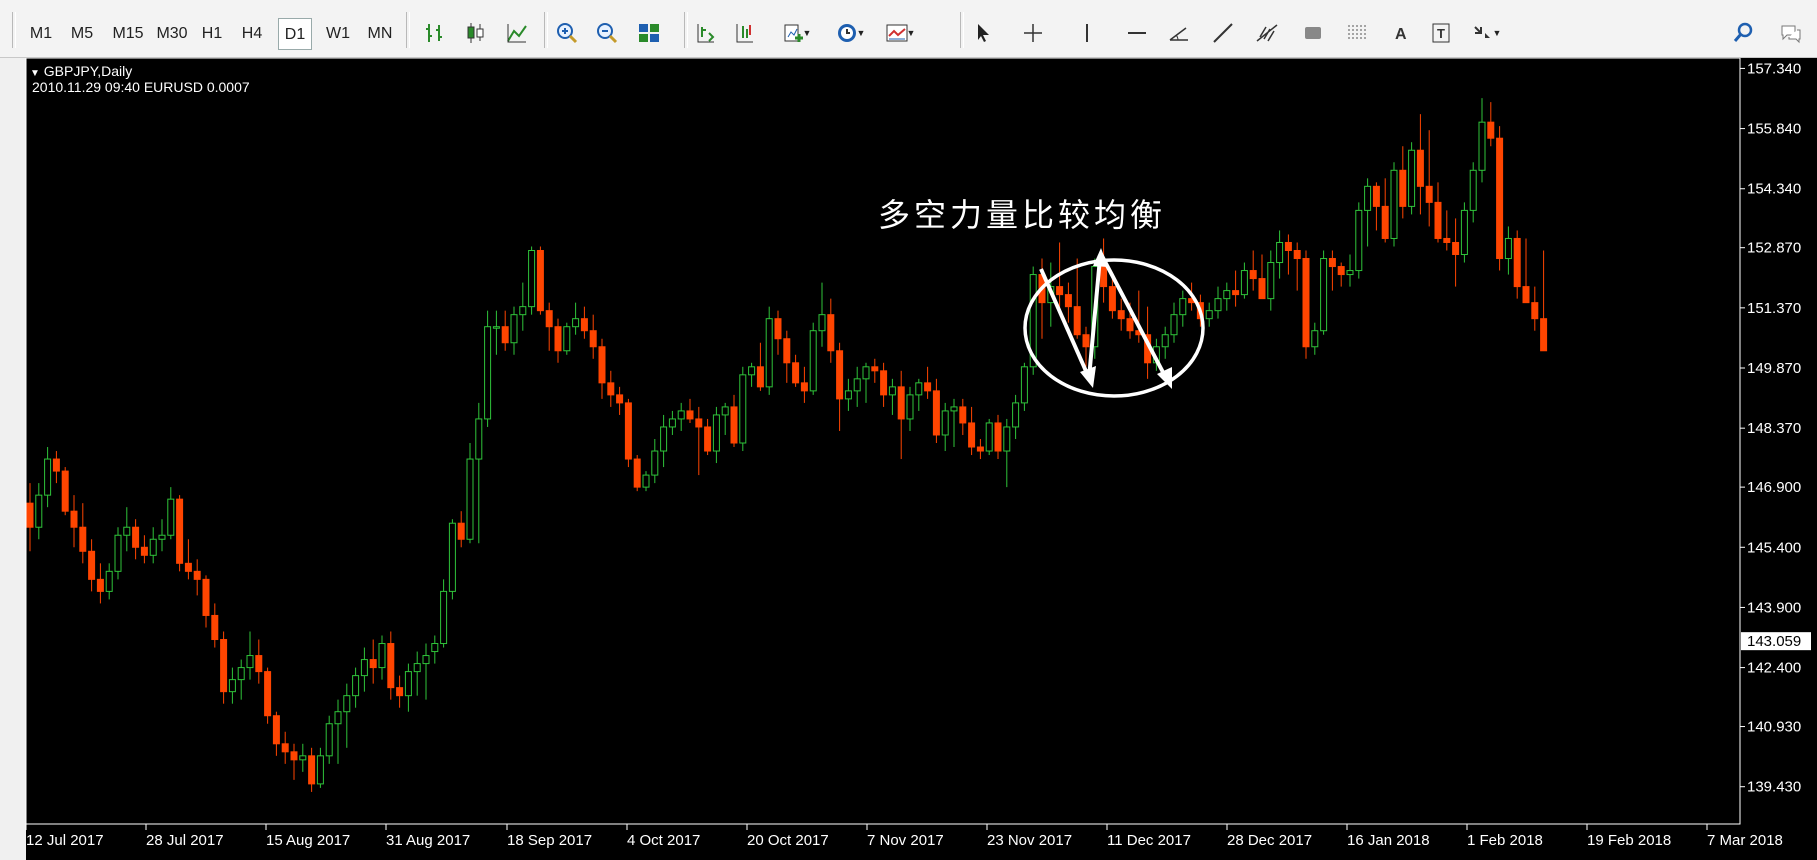  What do you see at coordinates (1029, 840) in the screenshot?
I see `x-tick-label: 23 Nov 2017` at bounding box center [1029, 840].